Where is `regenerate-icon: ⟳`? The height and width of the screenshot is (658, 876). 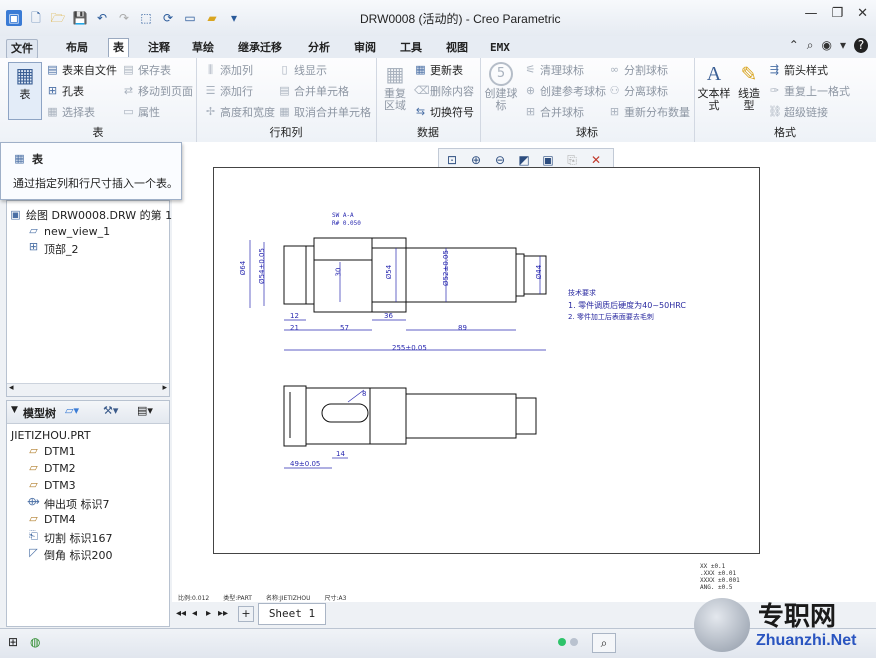
regenerate-icon: ⟳ is located at coordinates (168, 18).